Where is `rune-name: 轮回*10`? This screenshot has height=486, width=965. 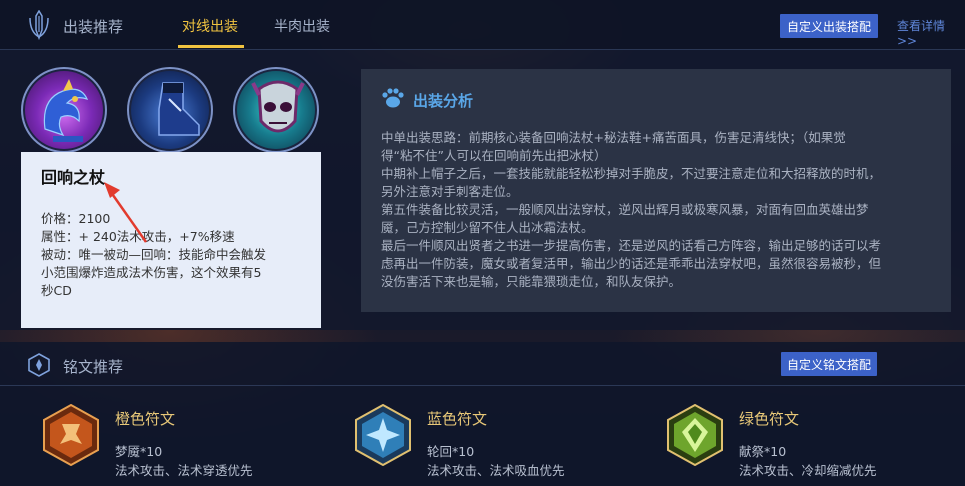 rune-name: 轮回*10 is located at coordinates (451, 451).